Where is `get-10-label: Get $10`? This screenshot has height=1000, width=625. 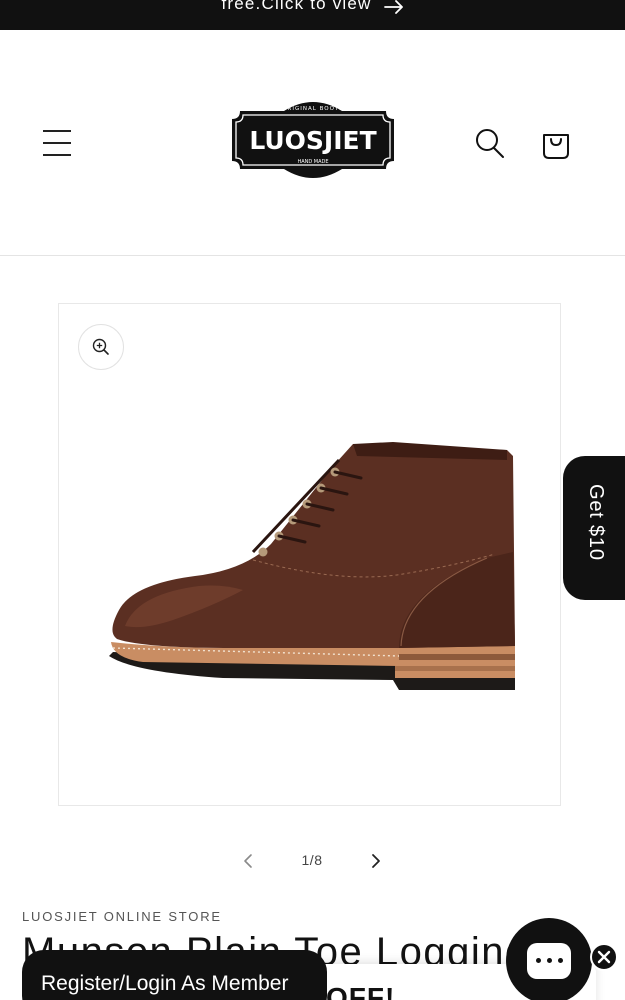 get-10-label: Get $10 is located at coordinates (596, 522).